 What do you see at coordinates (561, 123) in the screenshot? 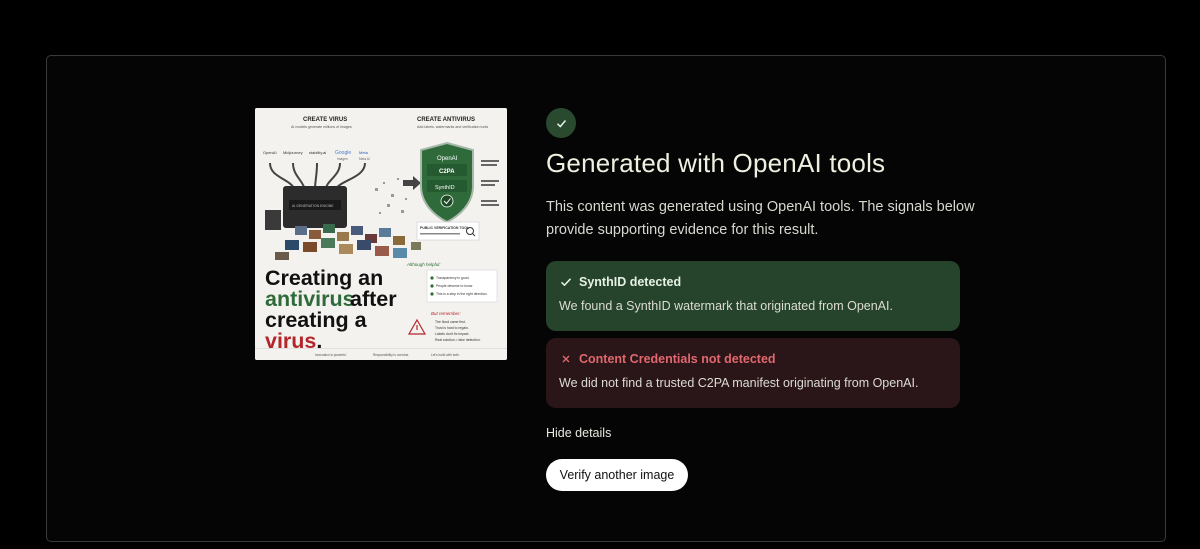
I see `result-check-icon` at bounding box center [561, 123].